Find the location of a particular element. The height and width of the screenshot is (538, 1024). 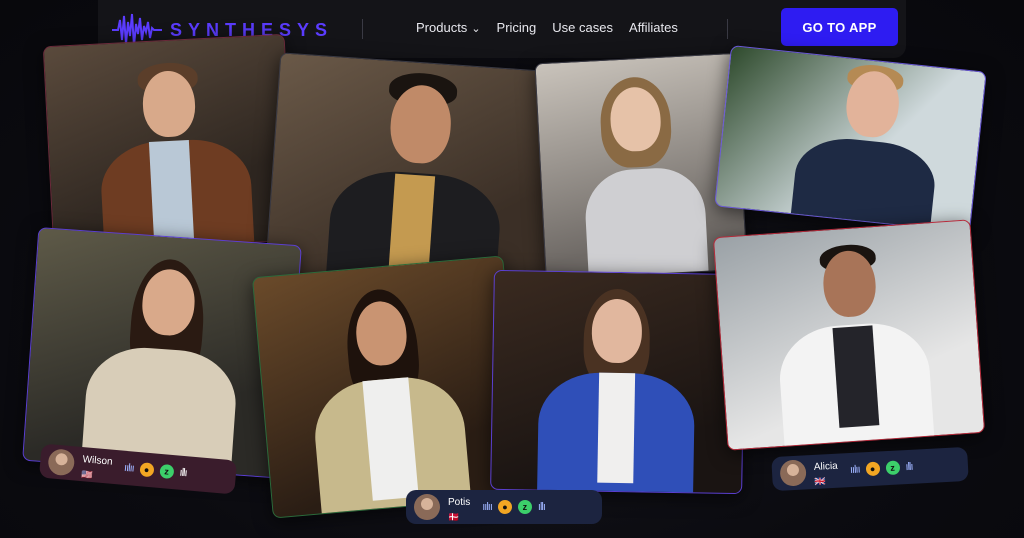

nav-item-affiliates: Affiliates is located at coordinates (653, 27).